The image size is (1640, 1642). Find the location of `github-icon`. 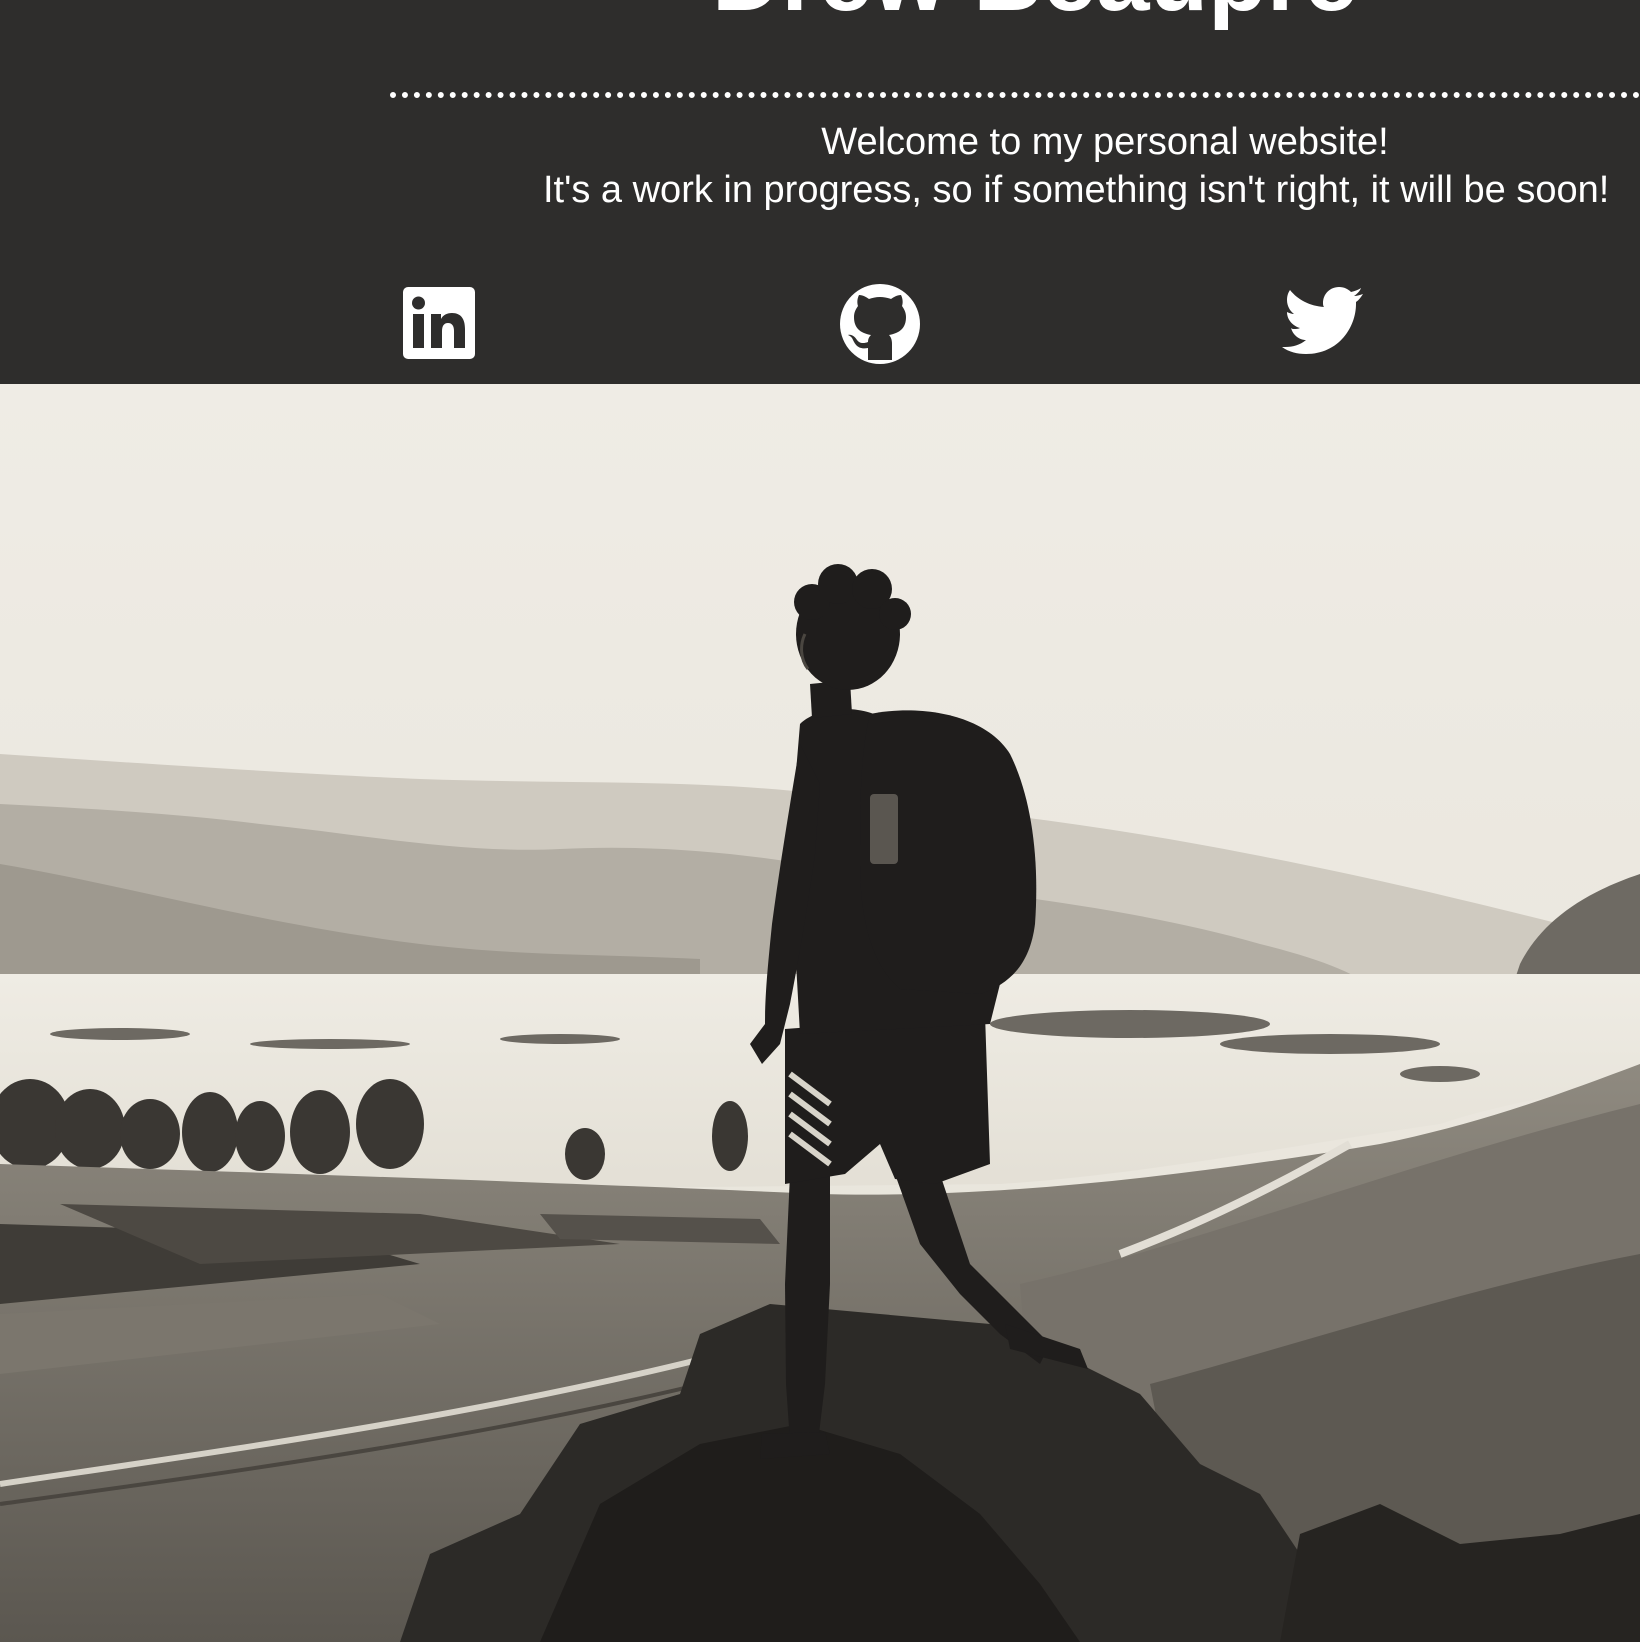

github-icon is located at coordinates (880, 324).